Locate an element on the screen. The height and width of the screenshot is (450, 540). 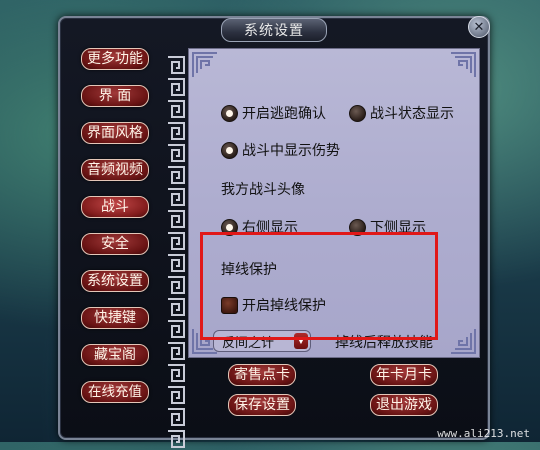
battle-status-option: 战斗状态显示 is located at coordinates (401, 113).